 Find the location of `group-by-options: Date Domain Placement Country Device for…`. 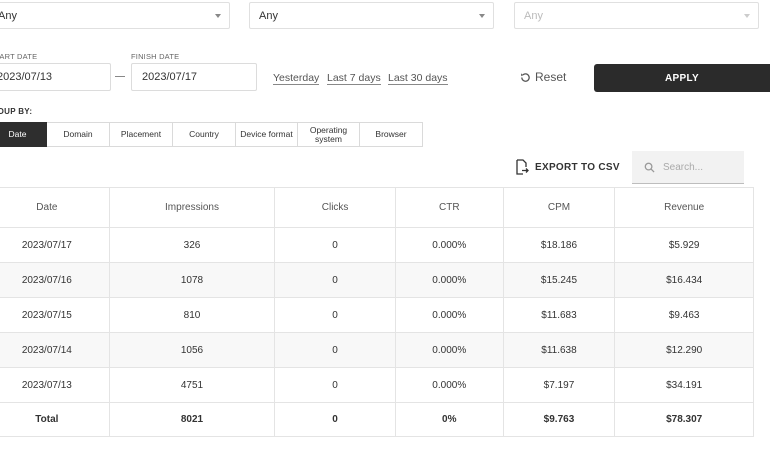

group-by-options: Date Domain Placement Country Device for… is located at coordinates (211, 134).